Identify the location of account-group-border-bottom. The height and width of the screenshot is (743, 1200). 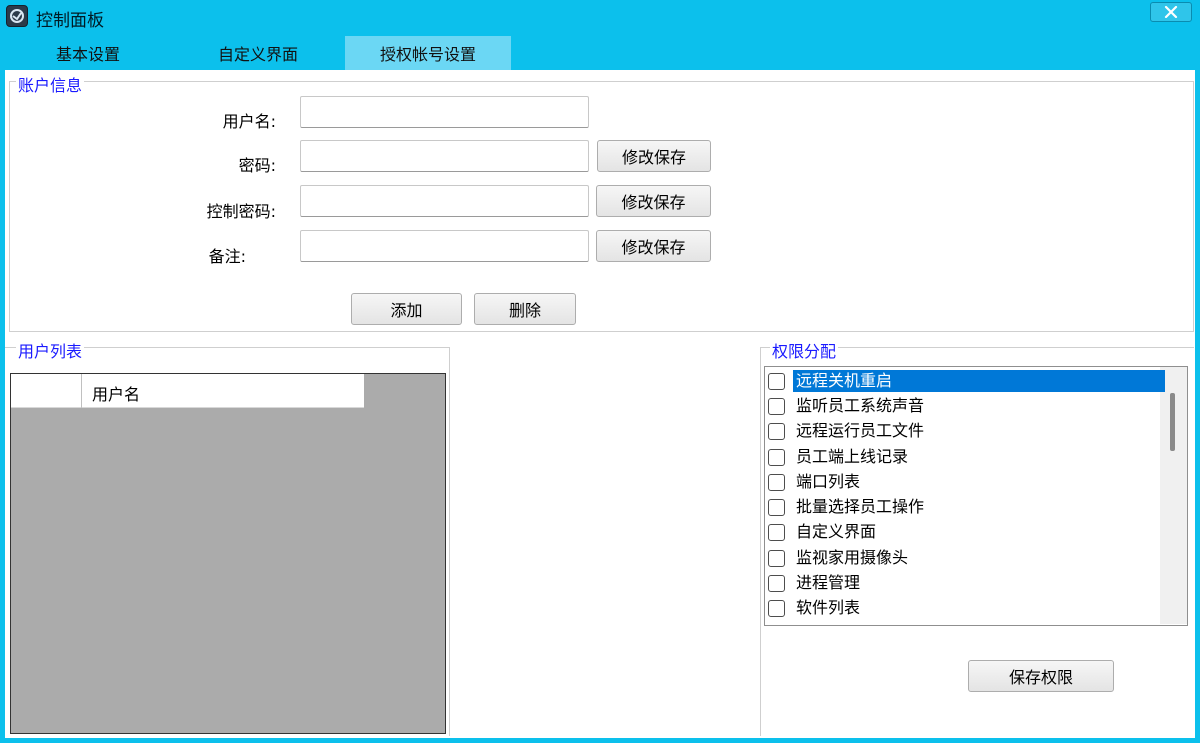
(601, 331).